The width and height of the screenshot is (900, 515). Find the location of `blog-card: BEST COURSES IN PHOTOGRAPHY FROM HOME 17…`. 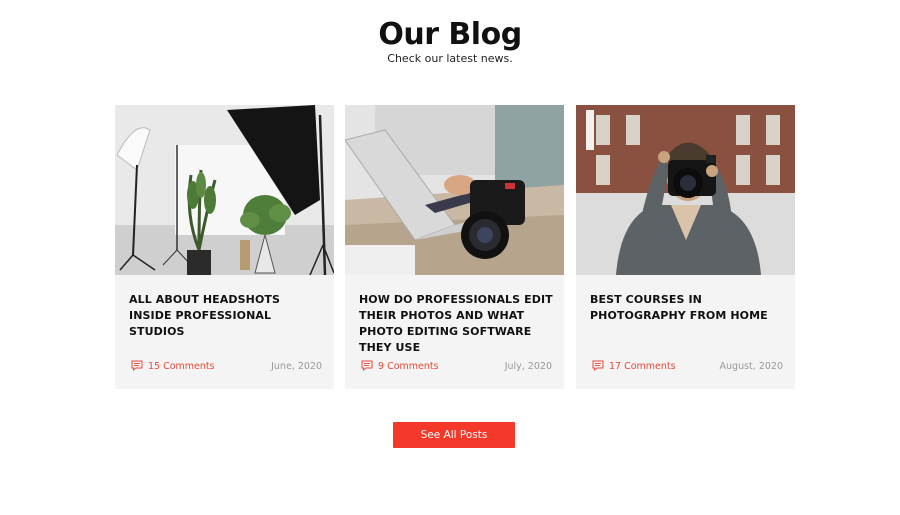

blog-card: BEST COURSES IN PHOTOGRAPHY FROM HOME 17… is located at coordinates (685, 247).